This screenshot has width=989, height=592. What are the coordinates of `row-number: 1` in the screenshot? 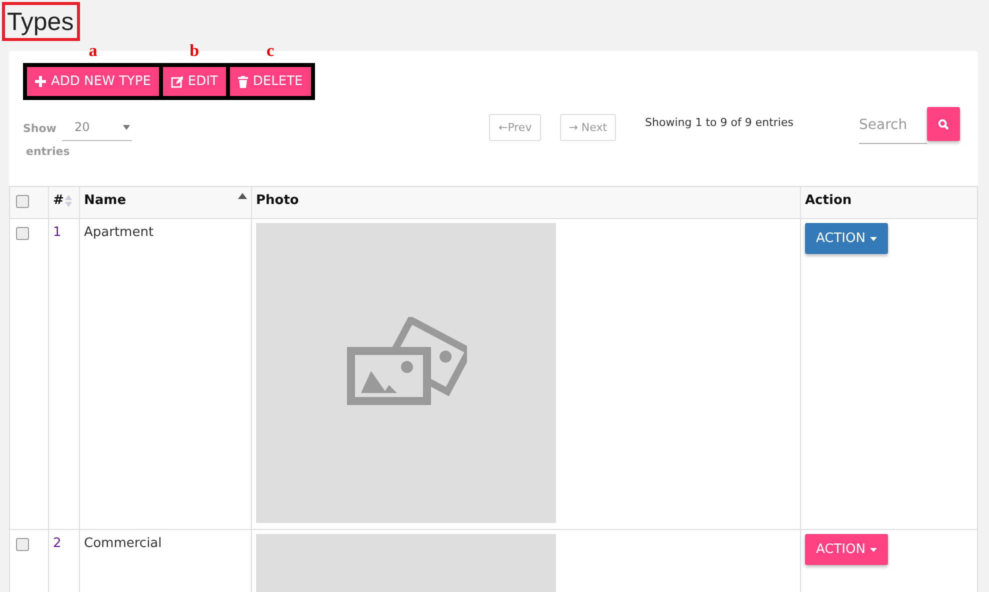 It's located at (57, 232).